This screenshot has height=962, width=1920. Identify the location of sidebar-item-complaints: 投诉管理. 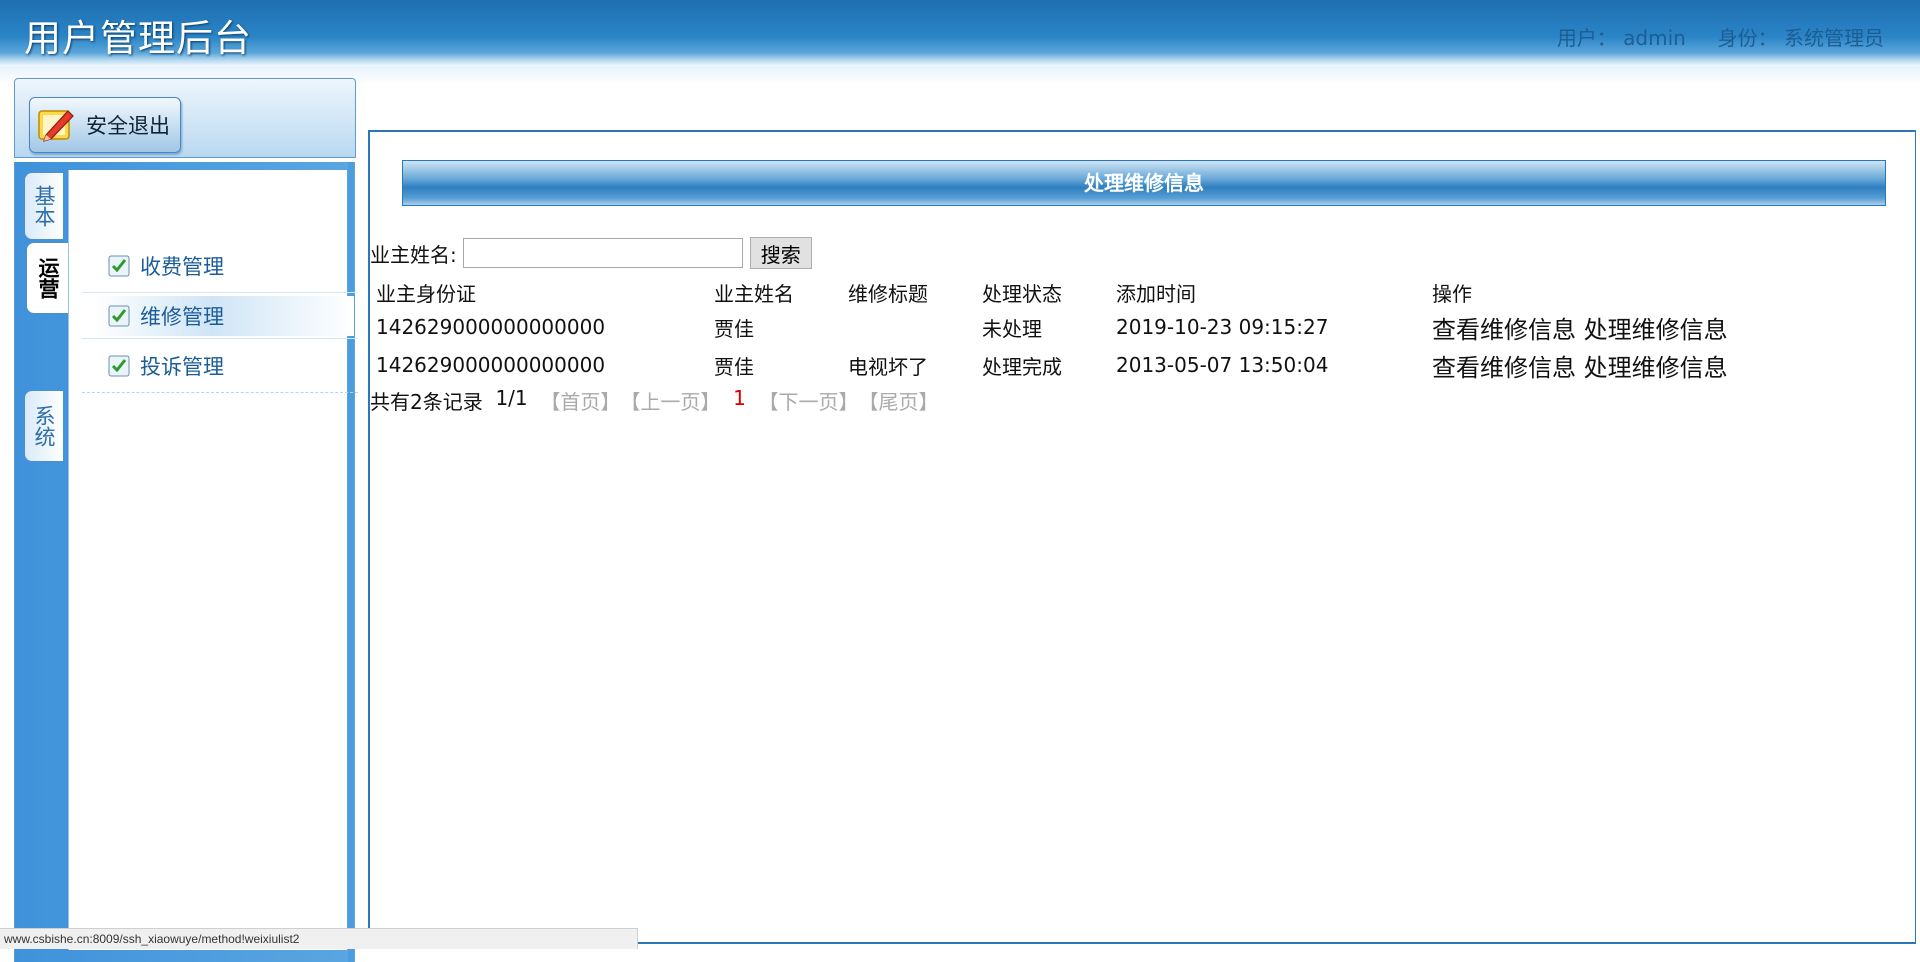
(224, 366).